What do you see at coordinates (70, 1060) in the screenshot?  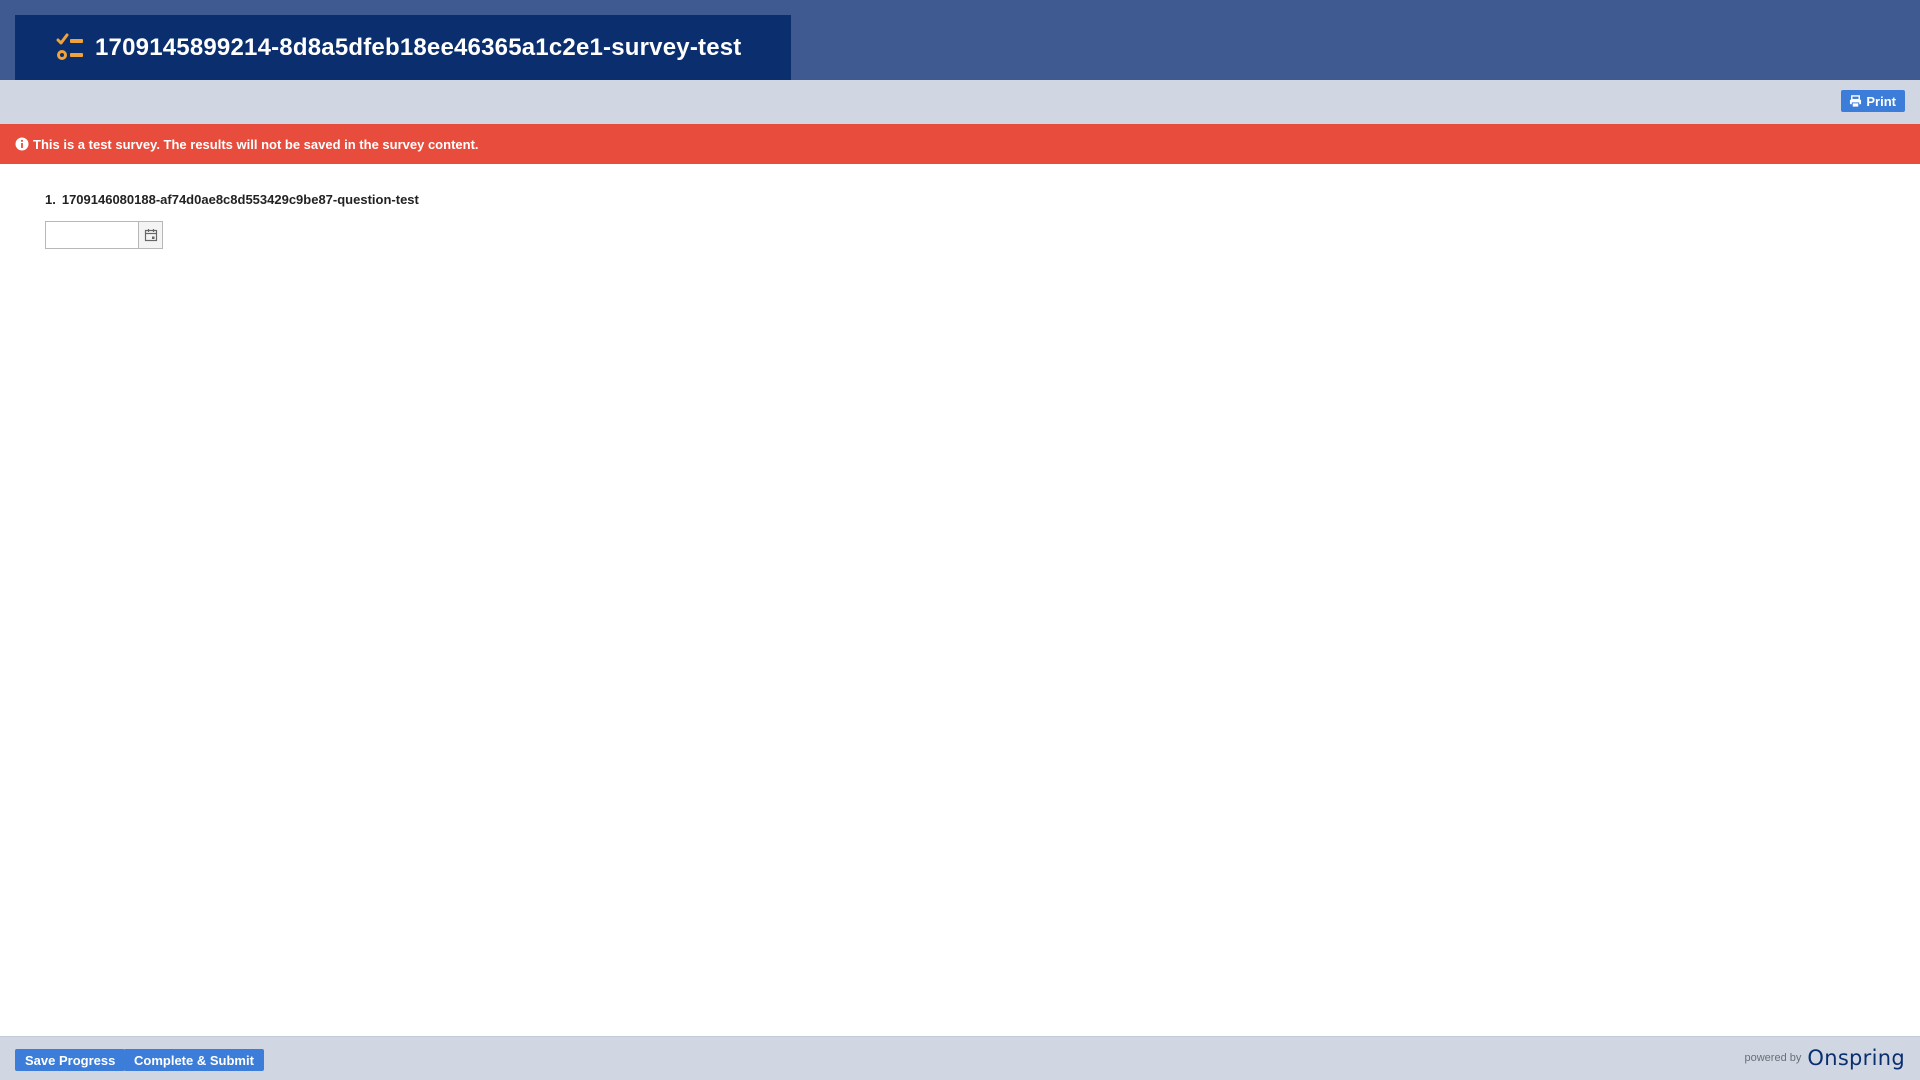 I see `save-progress-button: Save Progress` at bounding box center [70, 1060].